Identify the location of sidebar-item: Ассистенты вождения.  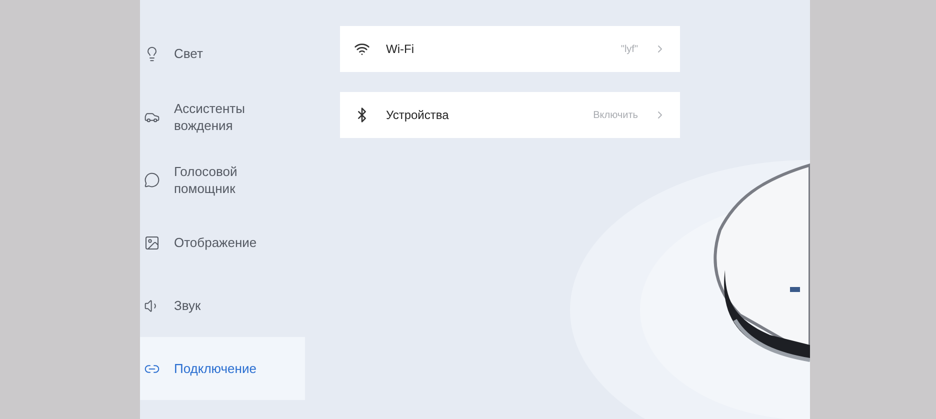
(222, 116).